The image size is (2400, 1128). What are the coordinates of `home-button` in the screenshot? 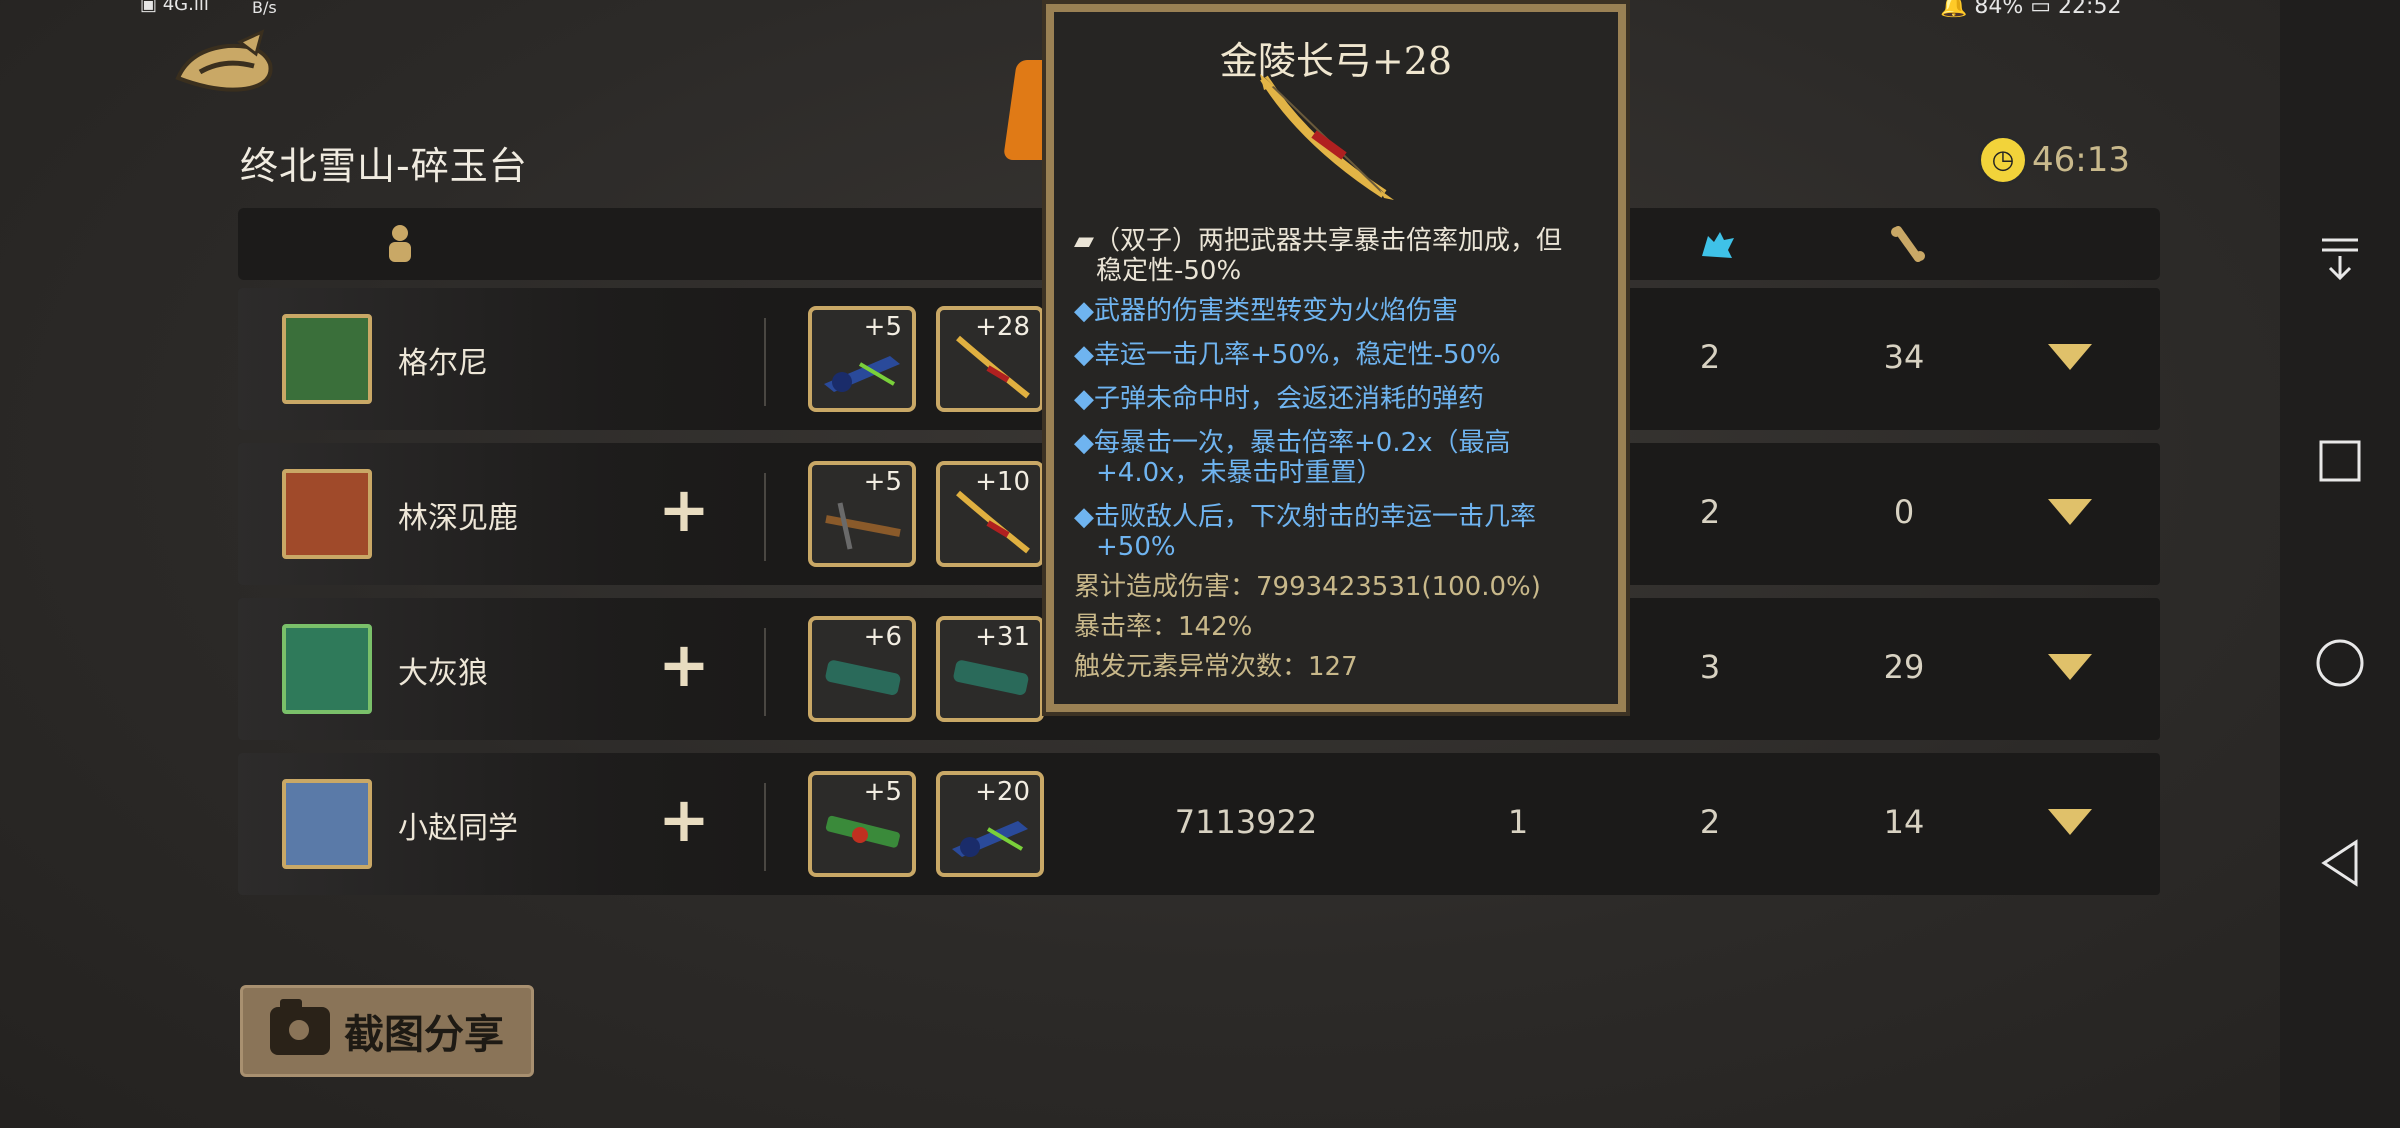 It's located at (2340, 663).